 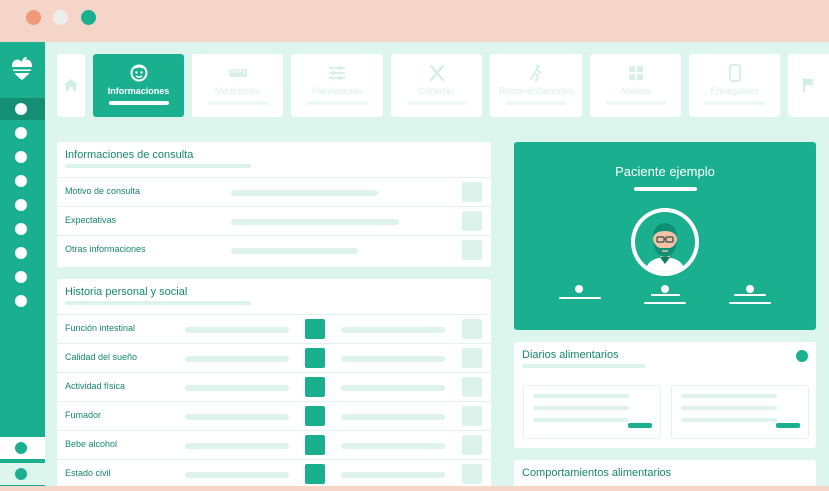 What do you see at coordinates (126, 292) in the screenshot?
I see `historia-title: Historia personal y social` at bounding box center [126, 292].